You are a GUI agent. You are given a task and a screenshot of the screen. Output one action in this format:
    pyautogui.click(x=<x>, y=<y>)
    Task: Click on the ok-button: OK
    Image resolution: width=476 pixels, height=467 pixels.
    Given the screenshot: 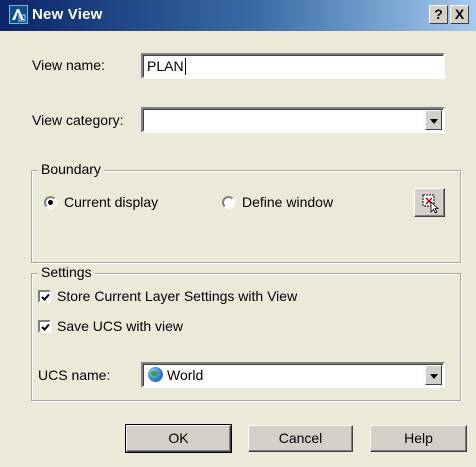 What is the action you would take?
    pyautogui.click(x=178, y=438)
    